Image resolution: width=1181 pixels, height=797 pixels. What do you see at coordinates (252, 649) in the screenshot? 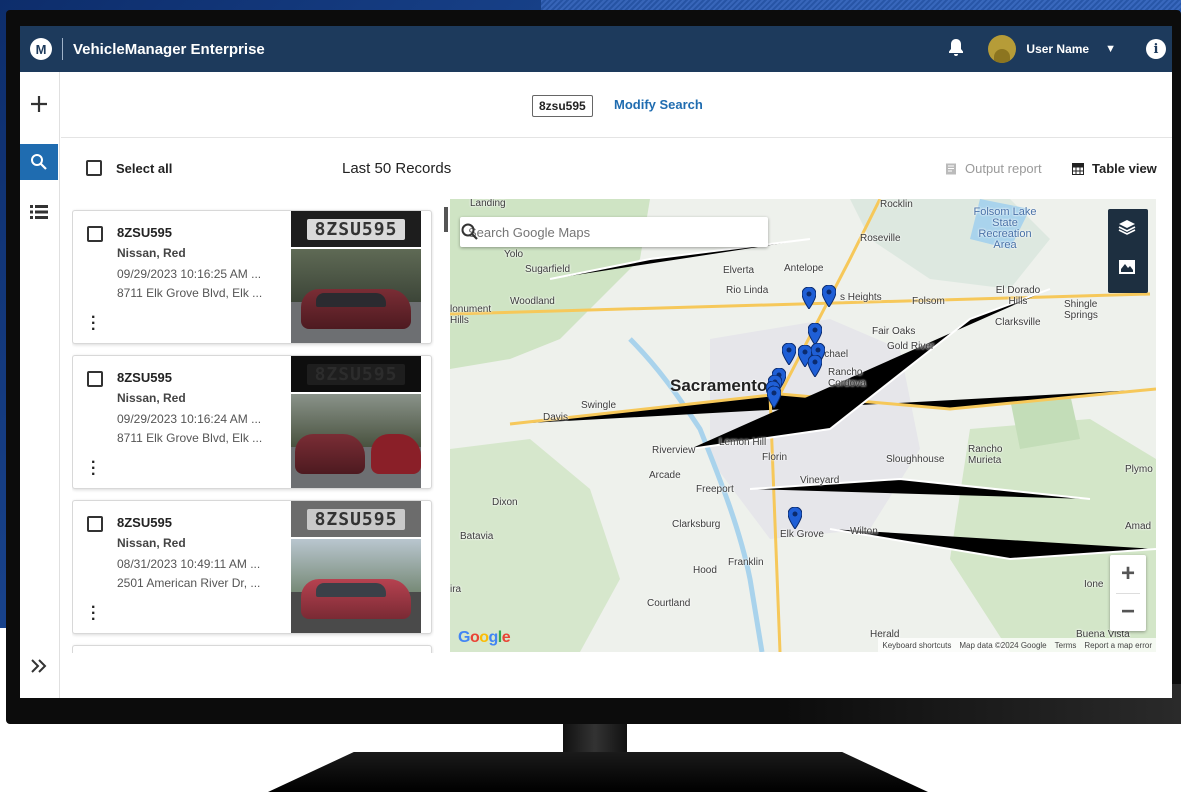
I see `record-card` at bounding box center [252, 649].